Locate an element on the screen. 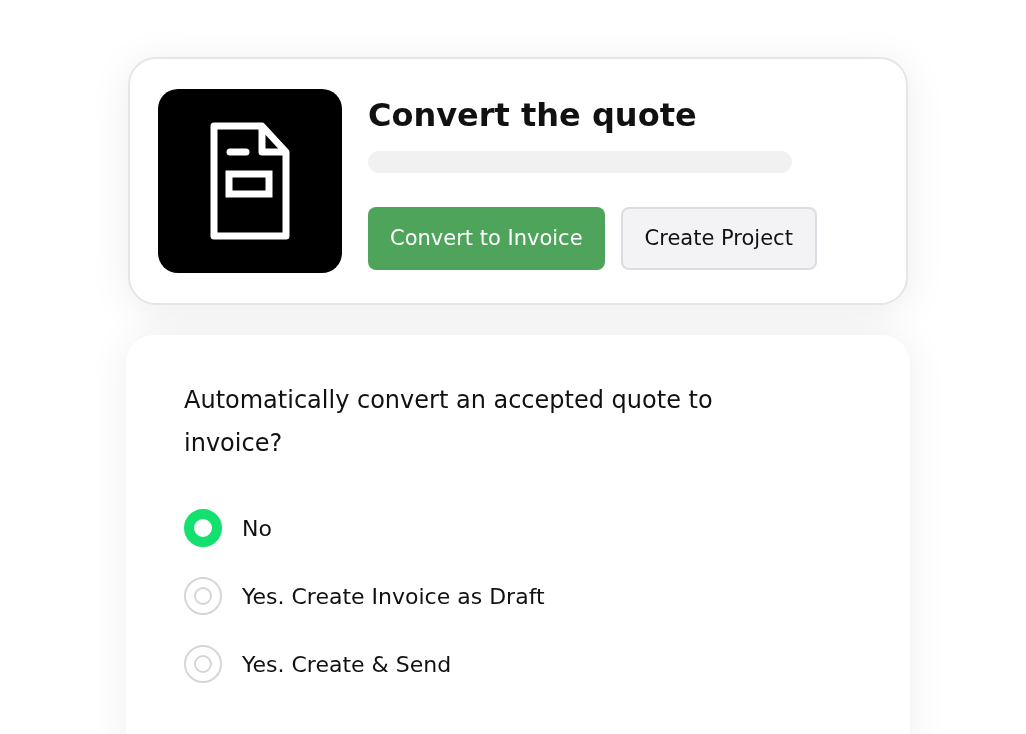  option-label: Yes. Create & Send is located at coordinates (347, 664).